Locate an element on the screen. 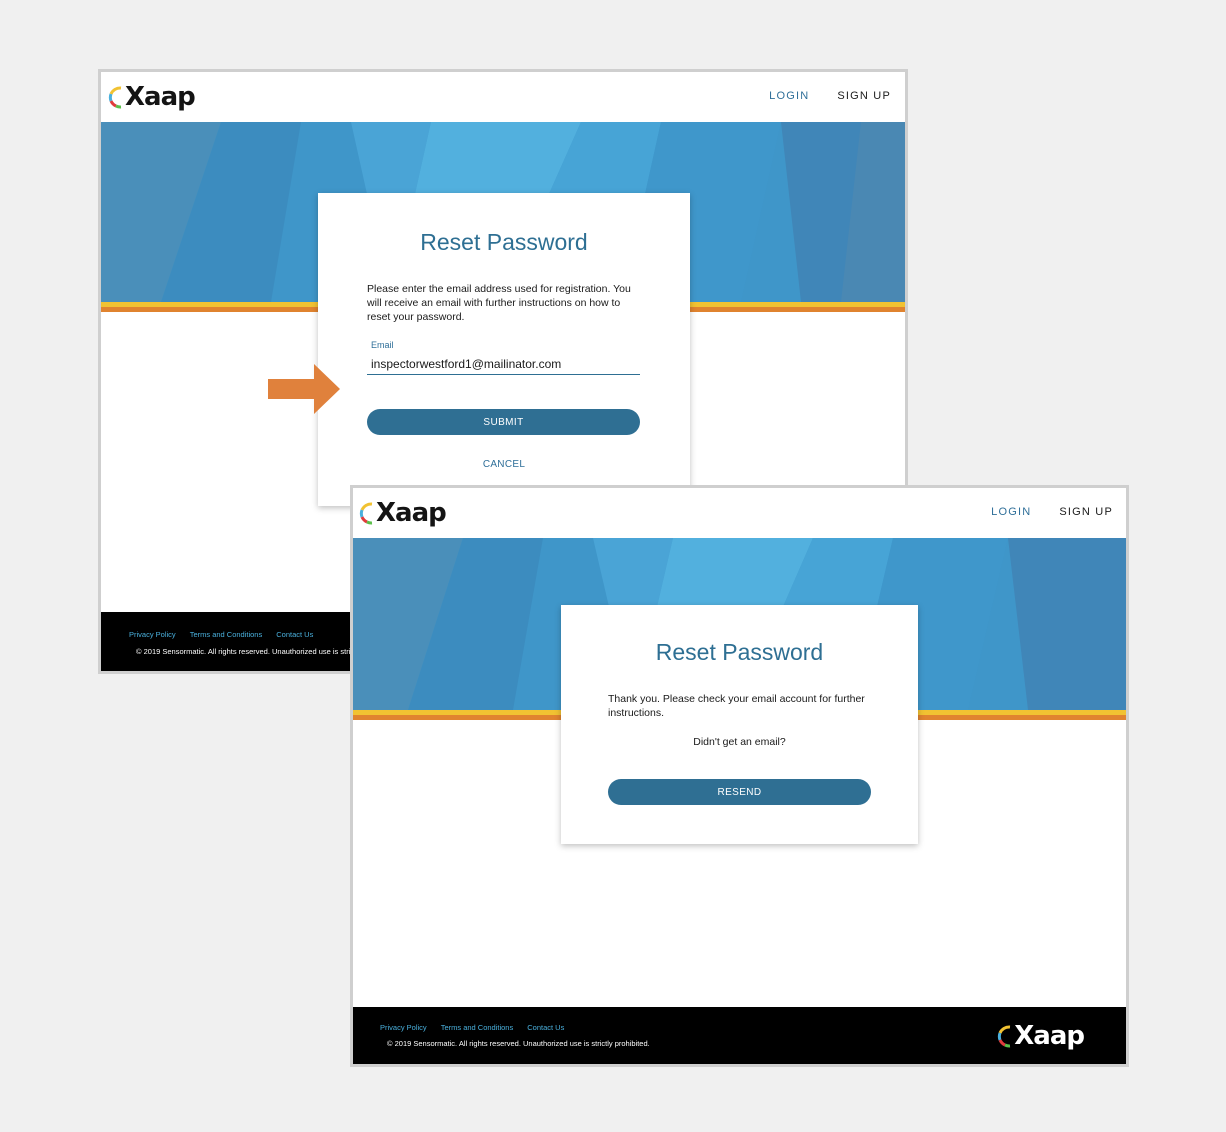 This screenshot has height=1132, width=1226. resend-button: RESEND is located at coordinates (739, 792).